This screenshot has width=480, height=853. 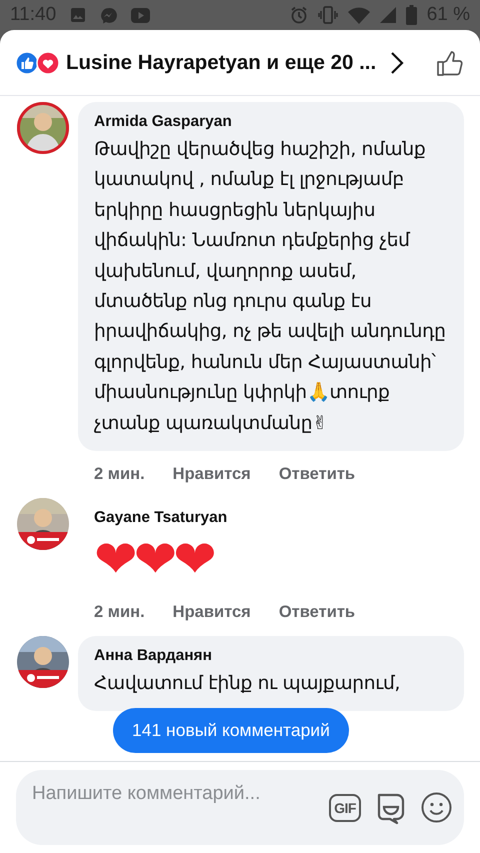 What do you see at coordinates (271, 122) in the screenshot?
I see `author-name: Armida Gasparyan` at bounding box center [271, 122].